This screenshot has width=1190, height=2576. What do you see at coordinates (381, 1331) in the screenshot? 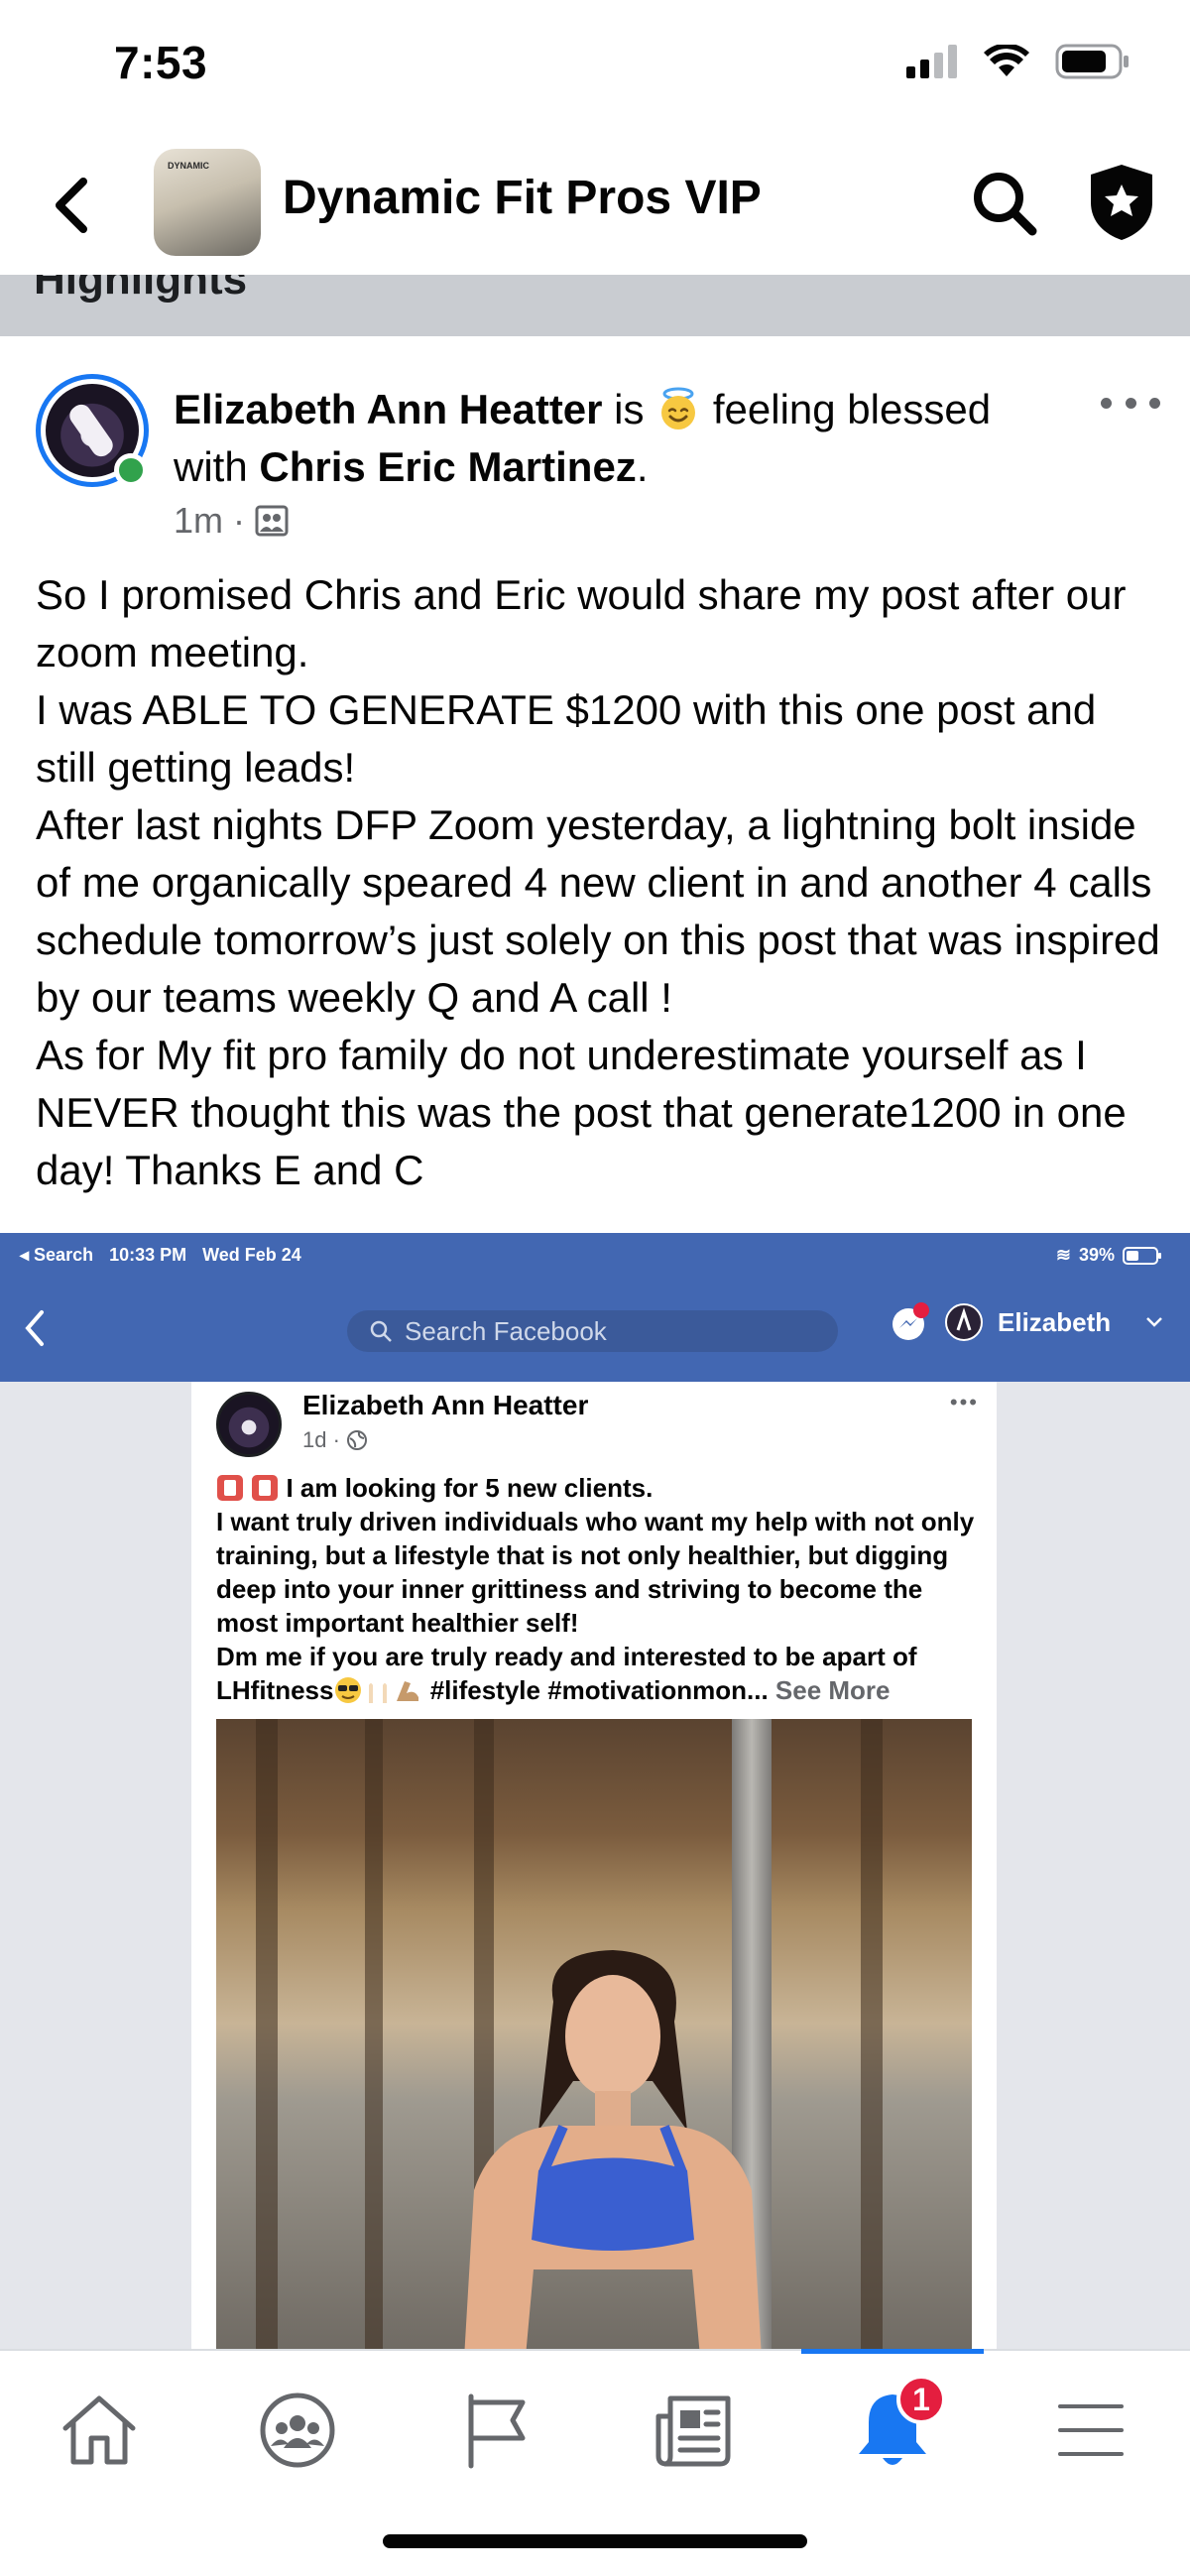
I see `embedded-search-icon` at bounding box center [381, 1331].